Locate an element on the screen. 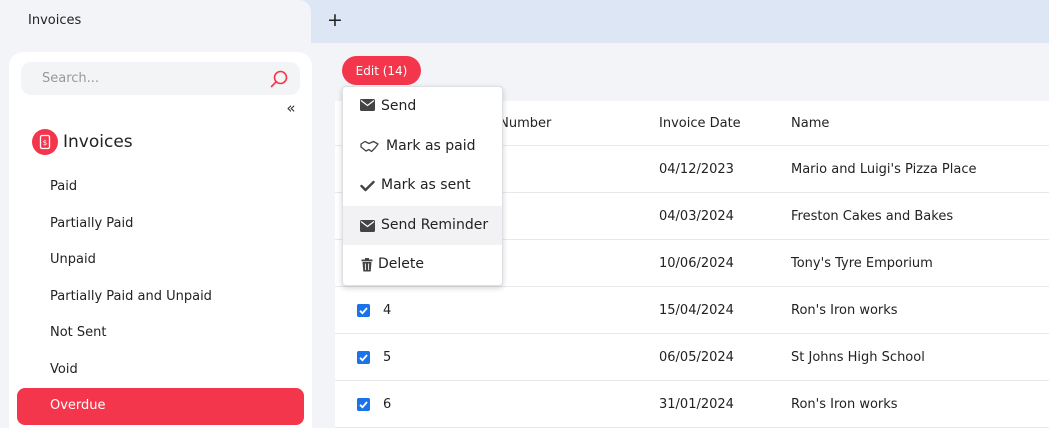 The image size is (1049, 428). search-input is located at coordinates (141, 78).